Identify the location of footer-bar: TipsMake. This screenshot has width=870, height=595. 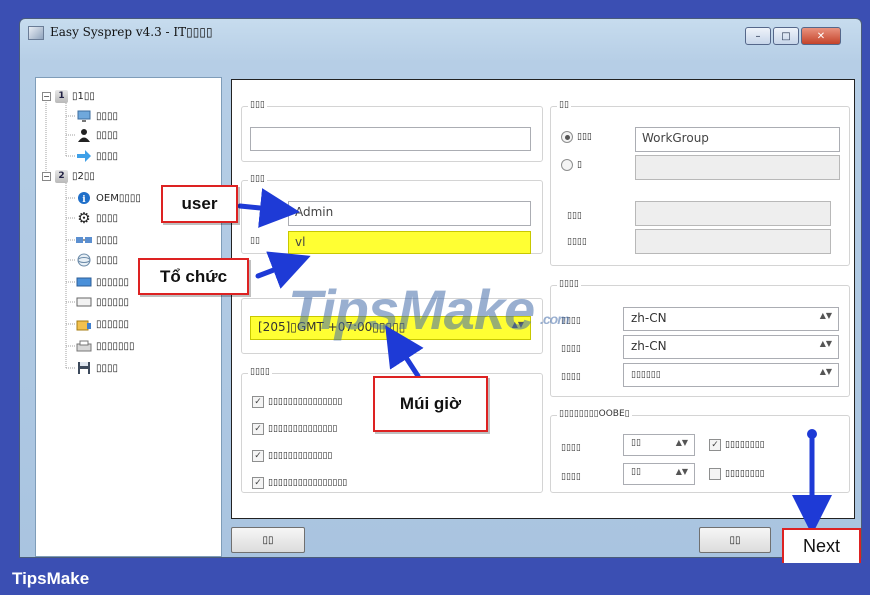
(435, 579).